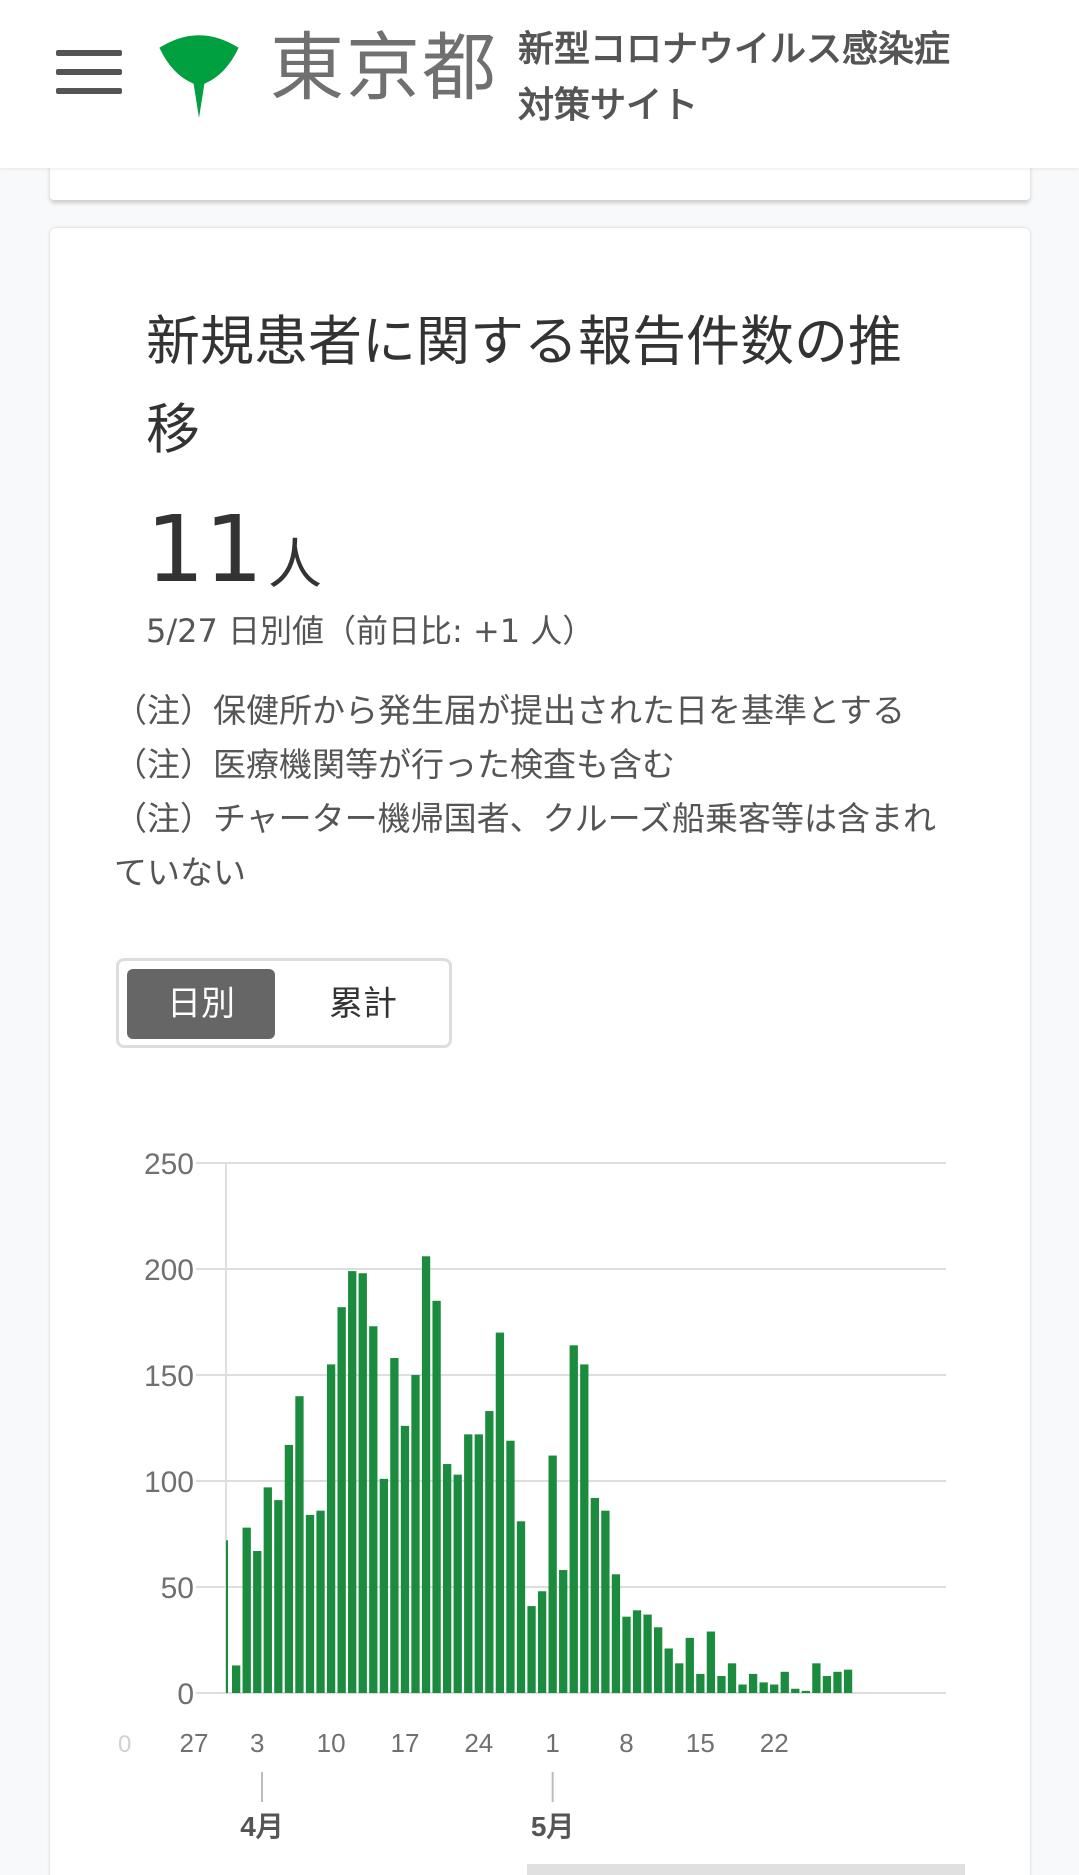  I want to click on note-item: （注）チャーター機帰国者、クルーズ船乗客等は含まれていない, so click(525, 845).